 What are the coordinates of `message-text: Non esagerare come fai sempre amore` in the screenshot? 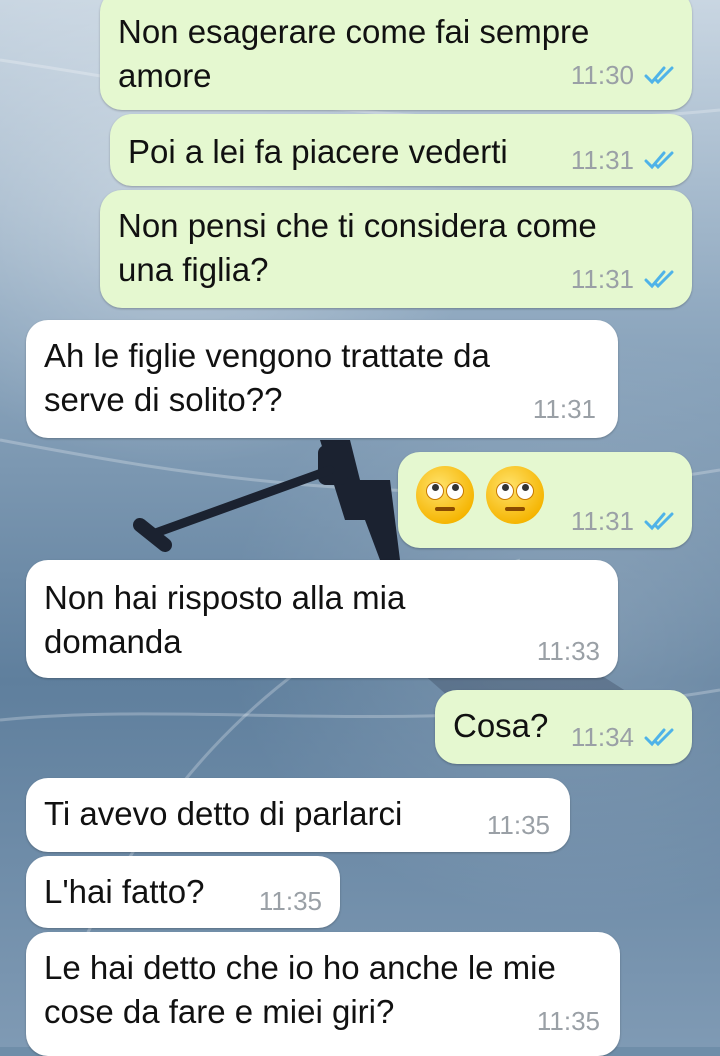 It's located at (354, 53).